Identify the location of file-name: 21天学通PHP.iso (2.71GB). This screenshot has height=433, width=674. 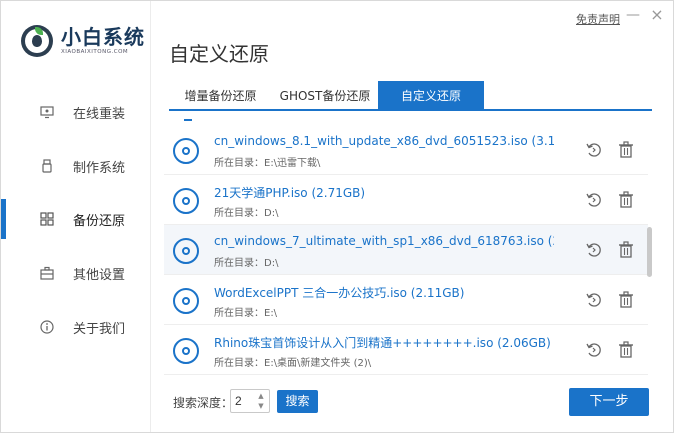
(384, 192).